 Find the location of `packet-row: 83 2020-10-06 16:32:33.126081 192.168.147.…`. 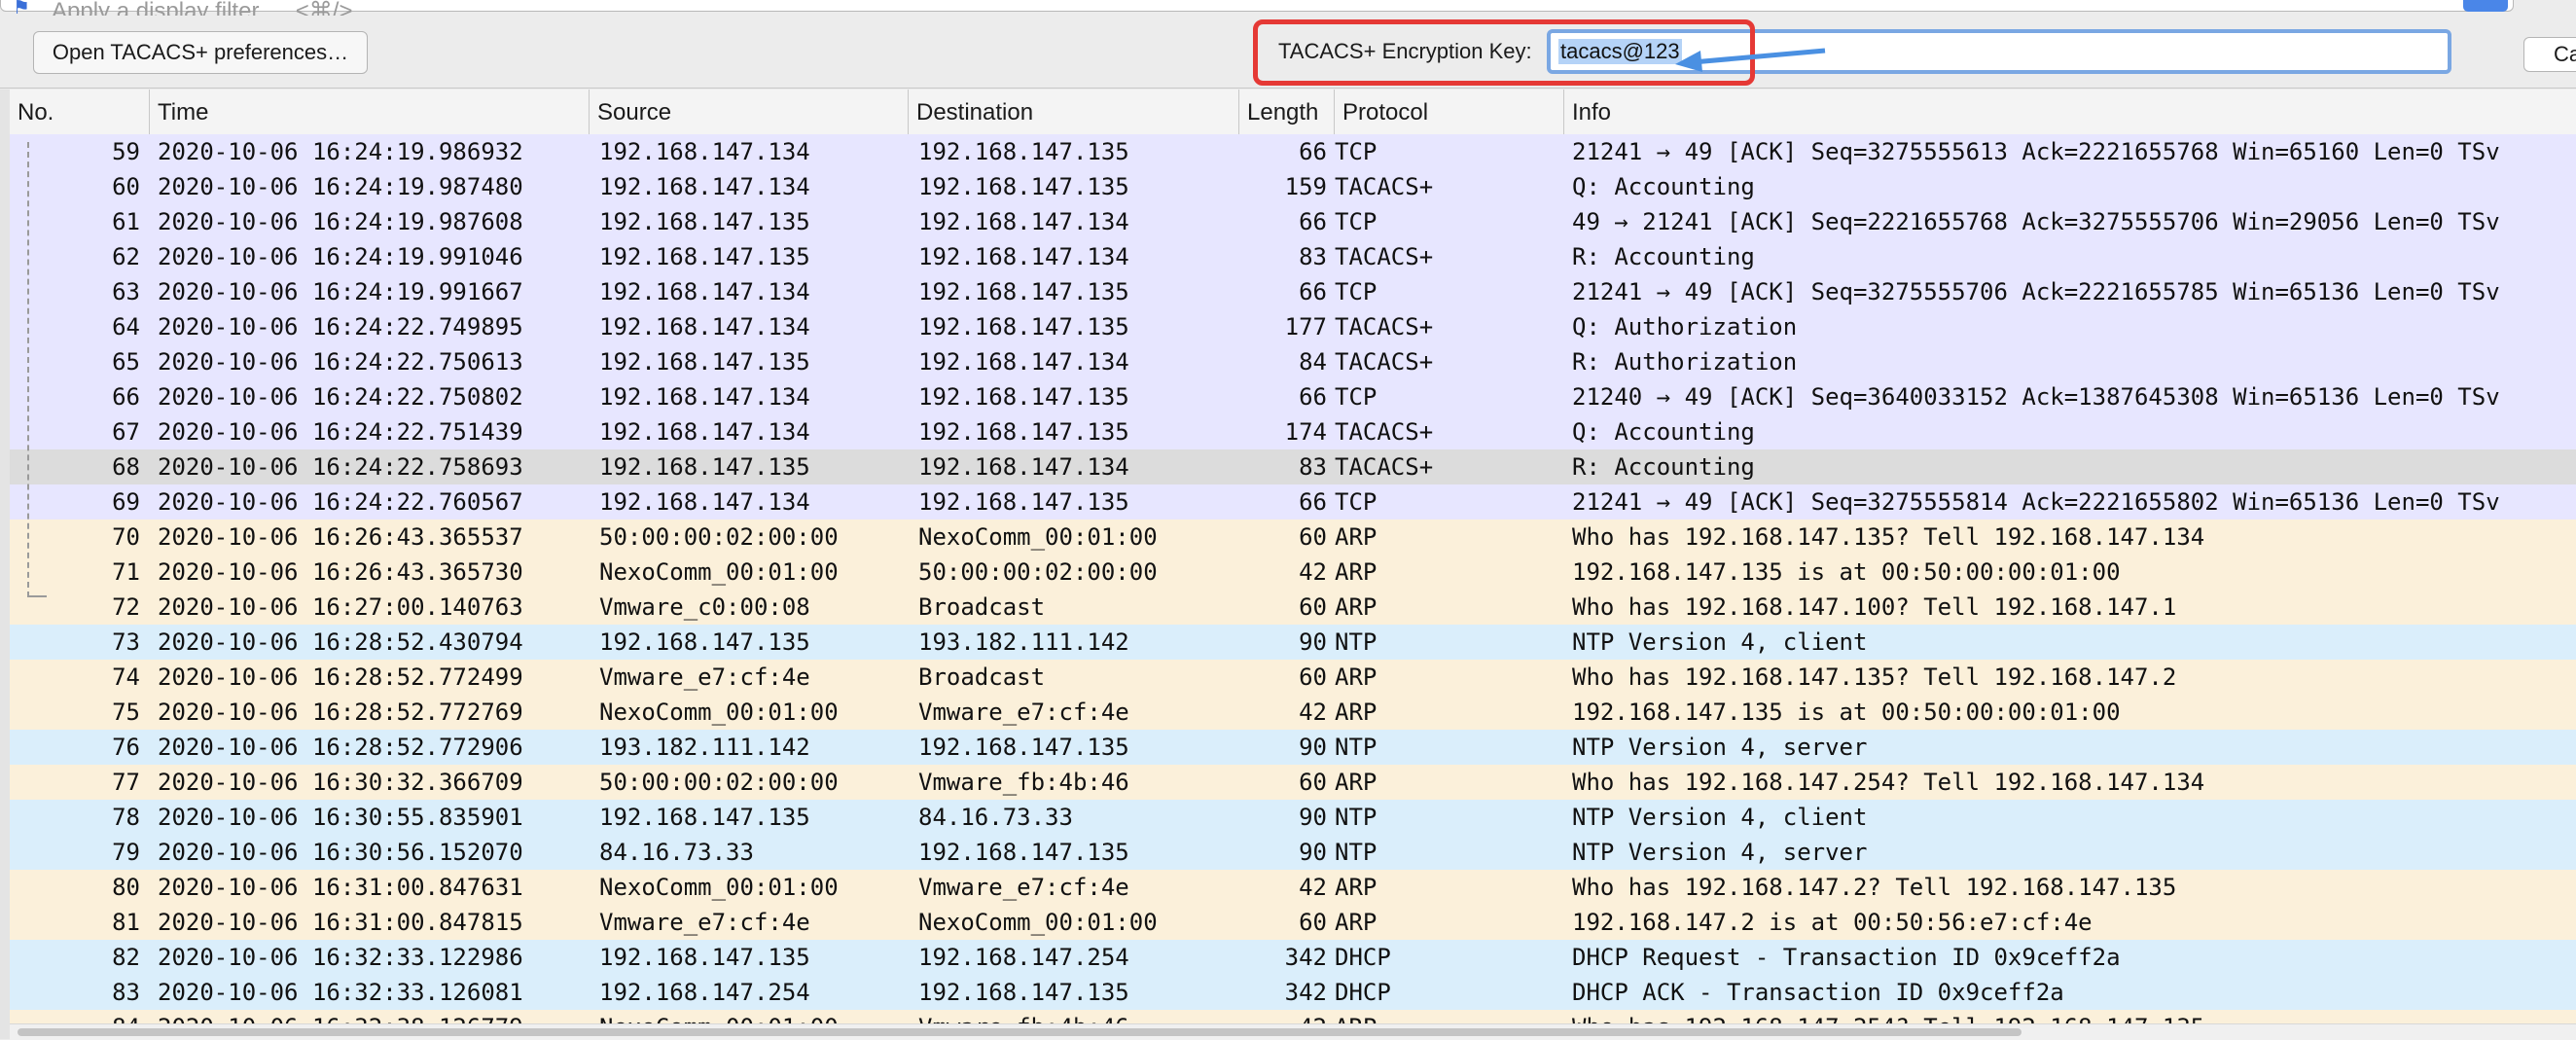

packet-row: 83 2020-10-06 16:32:33.126081 192.168.147.… is located at coordinates (1293, 992).